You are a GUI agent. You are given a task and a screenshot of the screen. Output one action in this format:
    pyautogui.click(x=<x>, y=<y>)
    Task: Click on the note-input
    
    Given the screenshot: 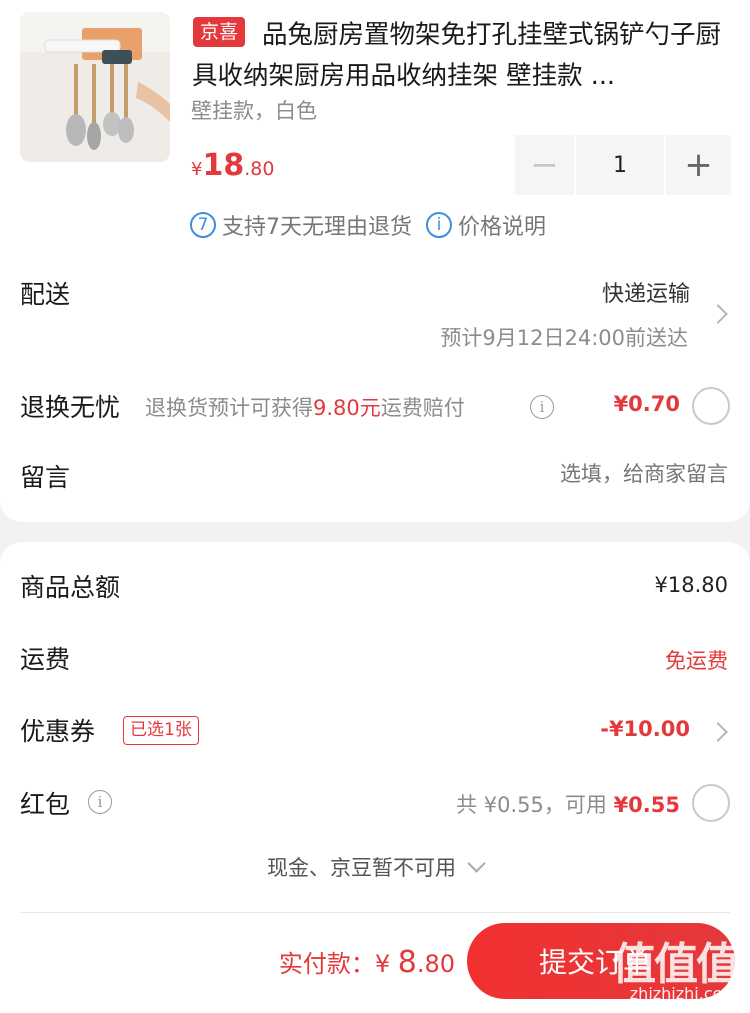 What is the action you would take?
    pyautogui.click(x=568, y=474)
    